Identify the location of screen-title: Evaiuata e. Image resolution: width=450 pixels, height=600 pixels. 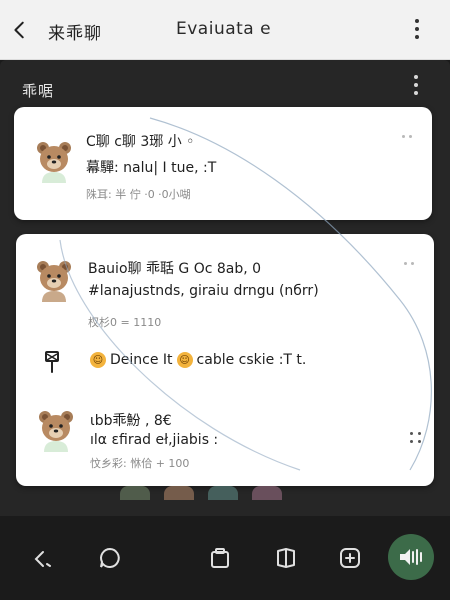
(224, 29).